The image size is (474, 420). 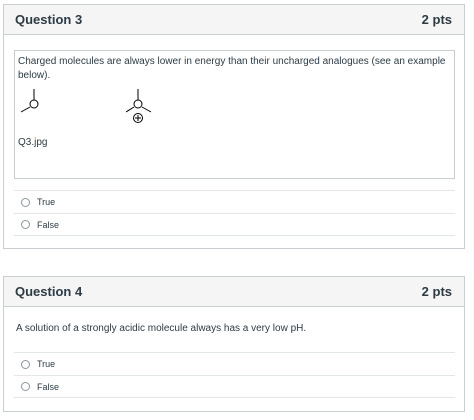 What do you see at coordinates (33, 142) in the screenshot?
I see `image-caption: Q3.jpg` at bounding box center [33, 142].